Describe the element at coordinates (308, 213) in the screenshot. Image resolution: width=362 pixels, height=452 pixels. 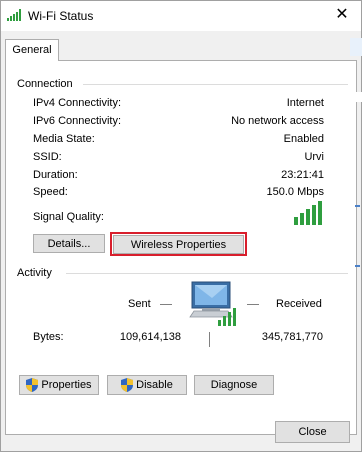
I see `signal-quality-icon` at that location.